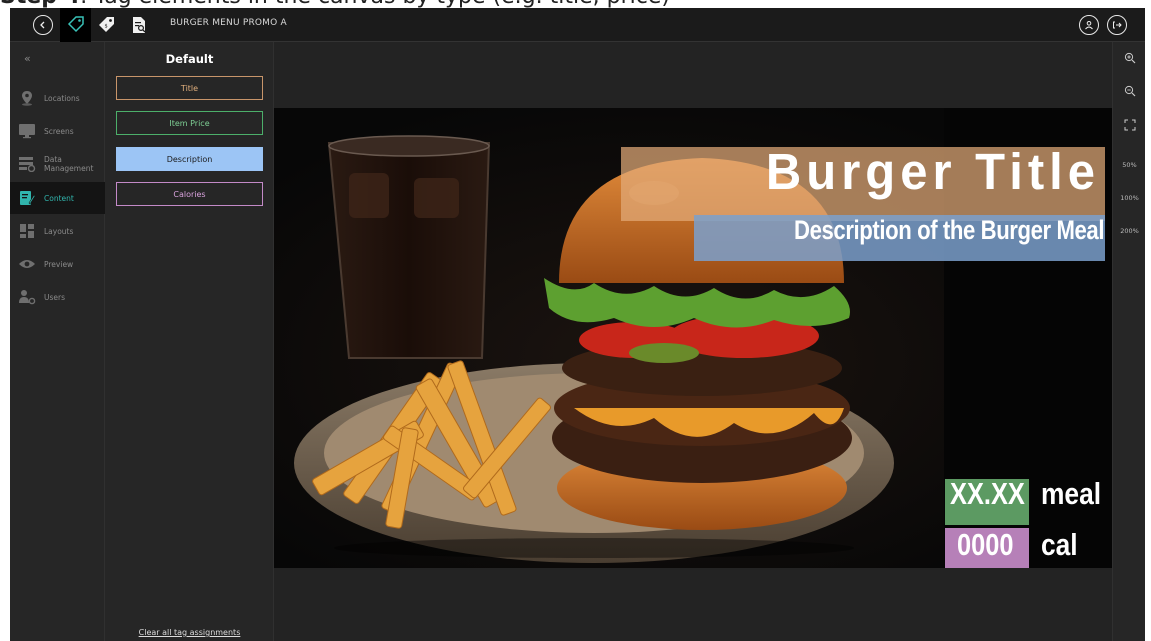 Image resolution: width=1151 pixels, height=641 pixels. I want to click on zoom-in-button, so click(1129, 59).